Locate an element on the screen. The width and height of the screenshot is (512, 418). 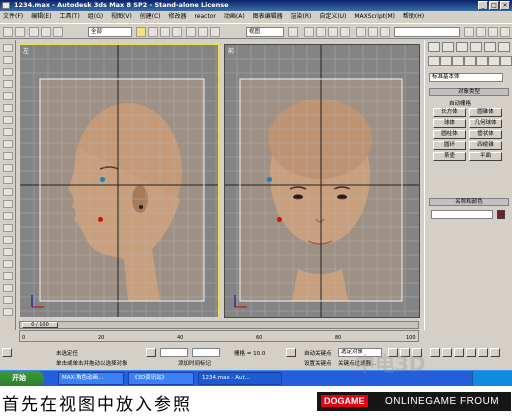
torus-button: 圆环 is located at coordinates (449, 145).